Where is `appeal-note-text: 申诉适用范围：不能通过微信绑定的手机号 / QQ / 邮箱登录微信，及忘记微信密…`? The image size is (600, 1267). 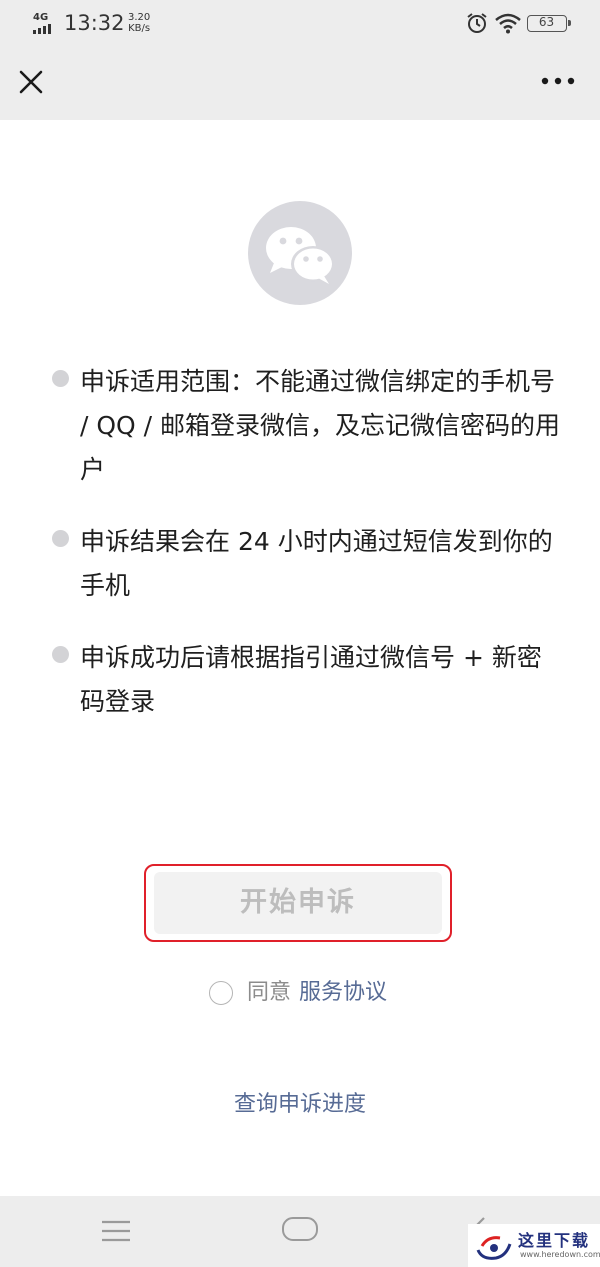 appeal-note-text: 申诉适用范围：不能通过微信绑定的手机号 / QQ / 邮箱登录微信，及忘记微信密… is located at coordinates (320, 425).